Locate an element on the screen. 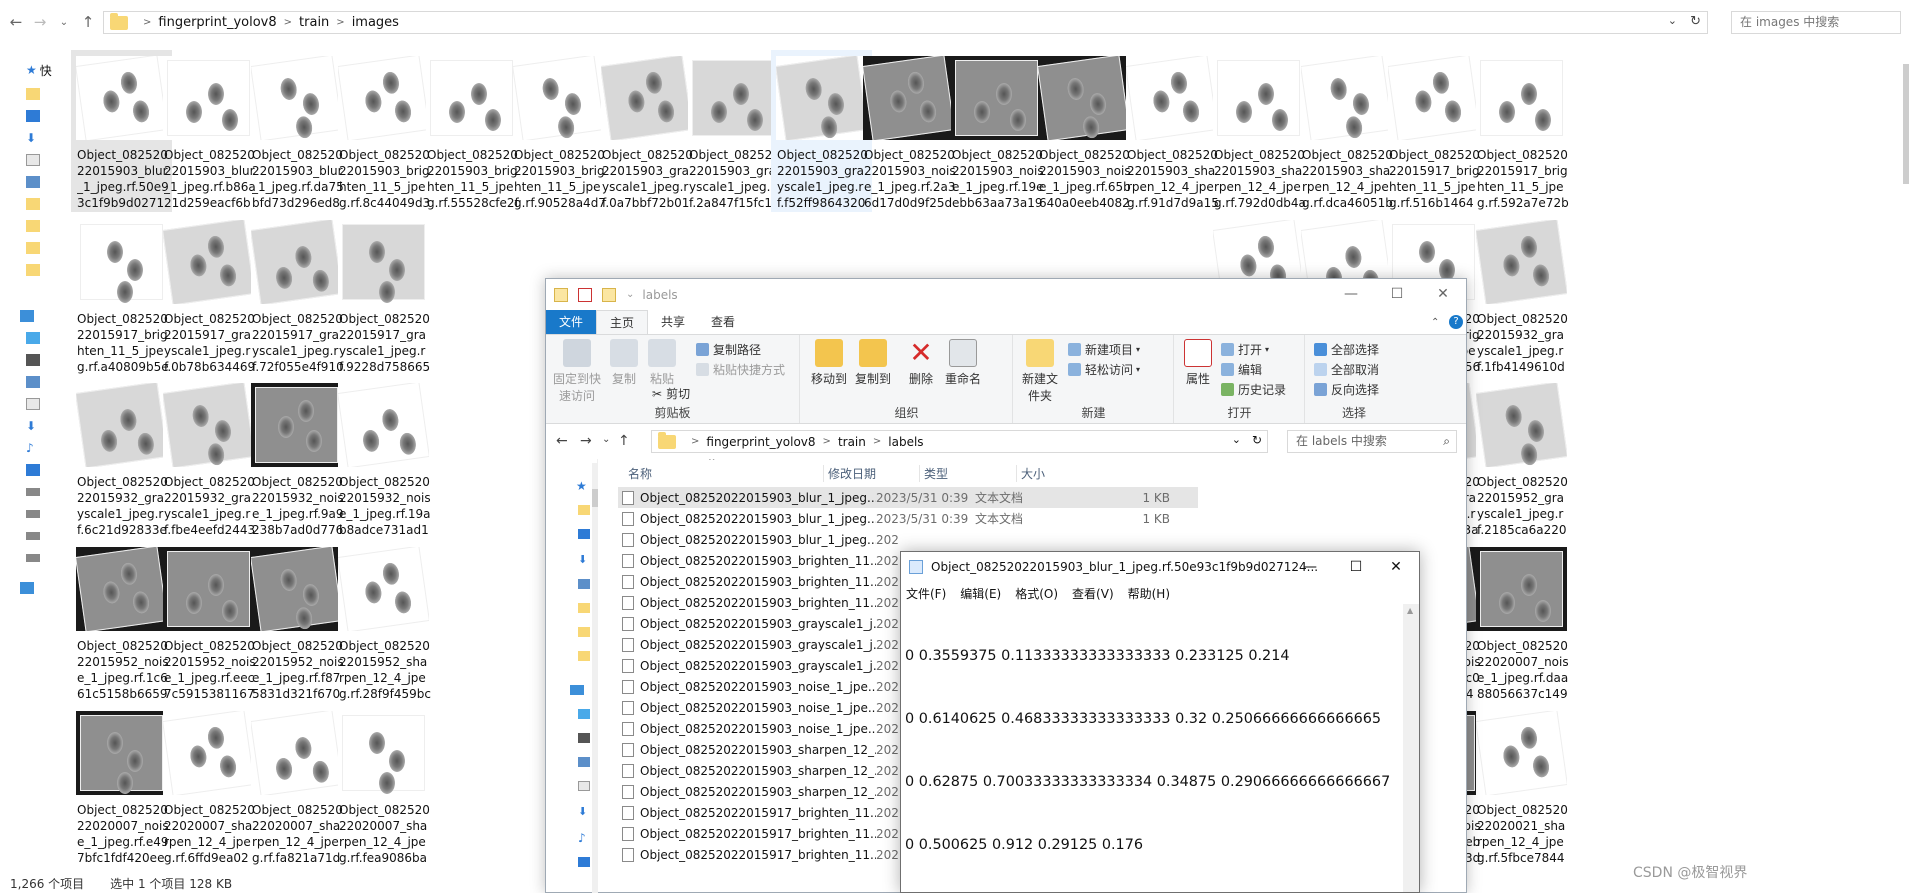  file-row: Object_08252022015903_blur_1_jpeg.... 202 is located at coordinates (908, 539).